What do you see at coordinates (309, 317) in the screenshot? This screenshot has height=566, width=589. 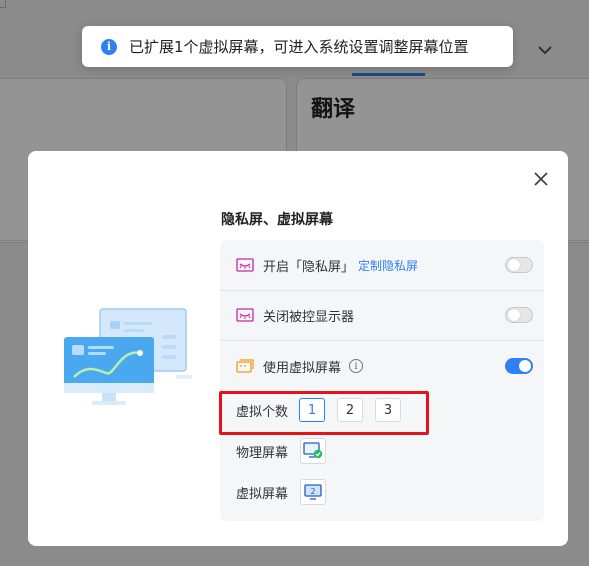 I see `turn-off-controlled-display-label: 关闭被控显示器` at bounding box center [309, 317].